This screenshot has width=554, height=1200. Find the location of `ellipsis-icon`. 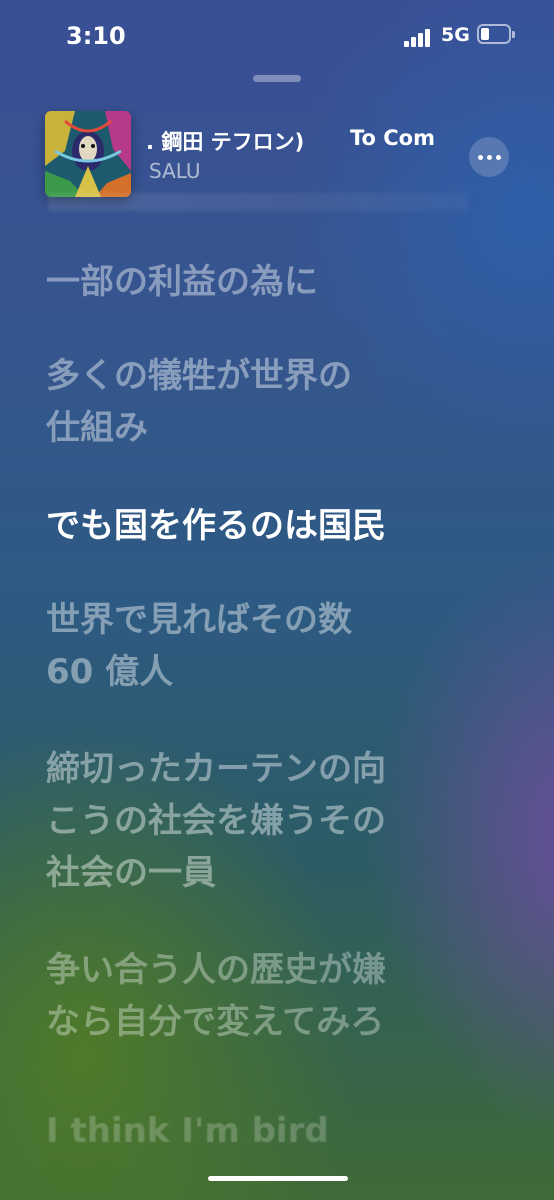

ellipsis-icon is located at coordinates (480, 157).